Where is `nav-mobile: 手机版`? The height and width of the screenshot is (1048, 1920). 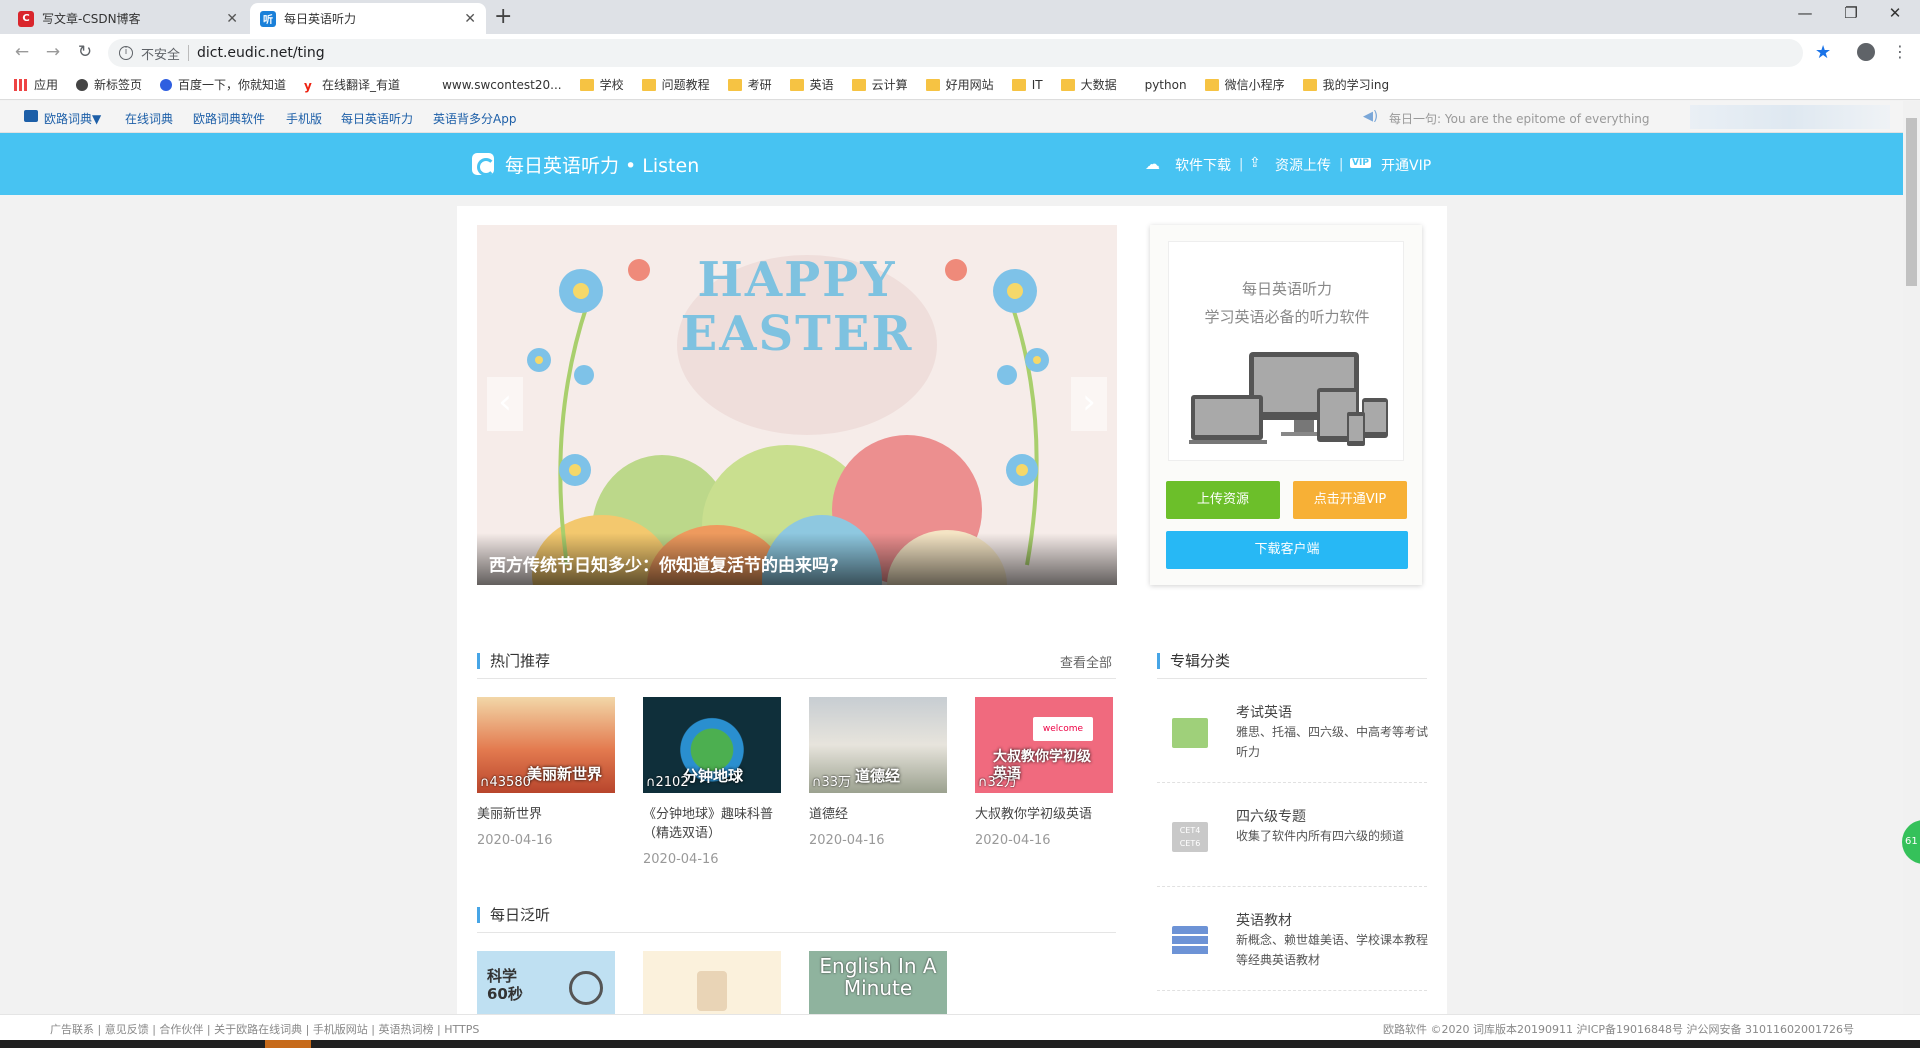 nav-mobile: 手机版 is located at coordinates (304, 118).